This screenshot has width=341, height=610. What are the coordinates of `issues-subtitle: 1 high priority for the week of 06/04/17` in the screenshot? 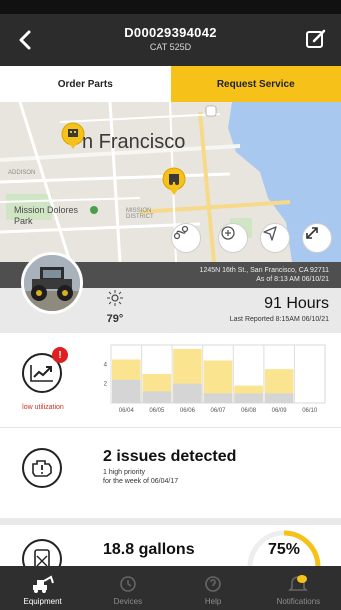 It's located at (140, 477).